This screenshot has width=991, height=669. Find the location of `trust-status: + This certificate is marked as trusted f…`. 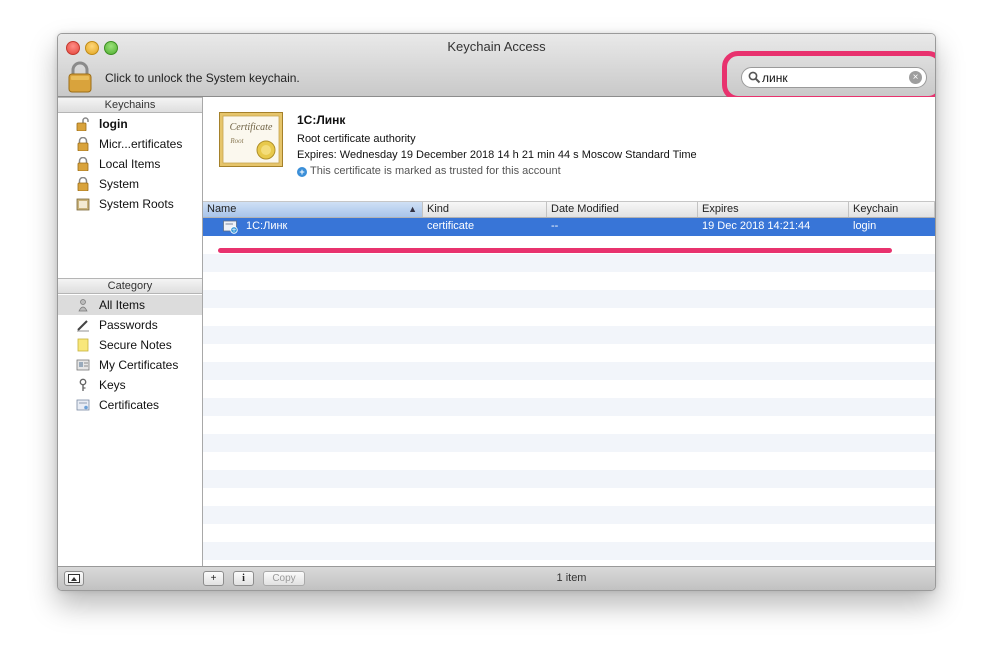

trust-status: + This certificate is marked as trusted f… is located at coordinates (429, 171).